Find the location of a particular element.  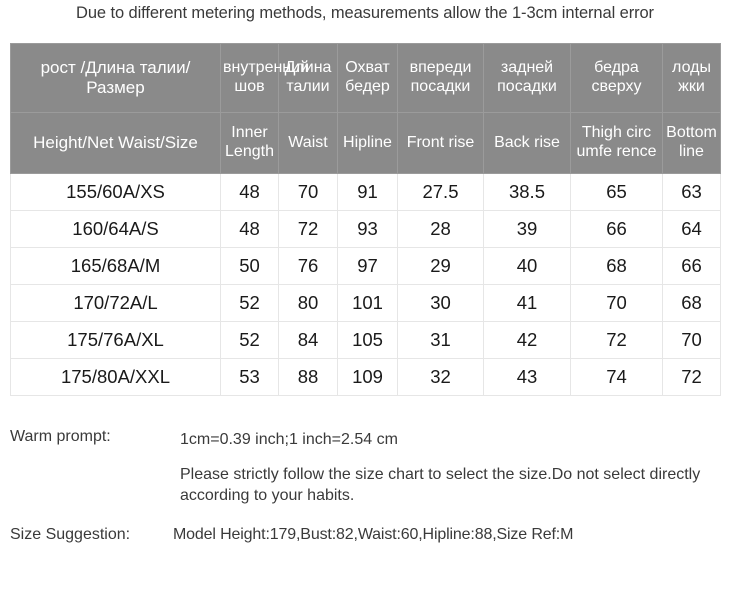

header-en-hipline: Hipline is located at coordinates (367, 143).